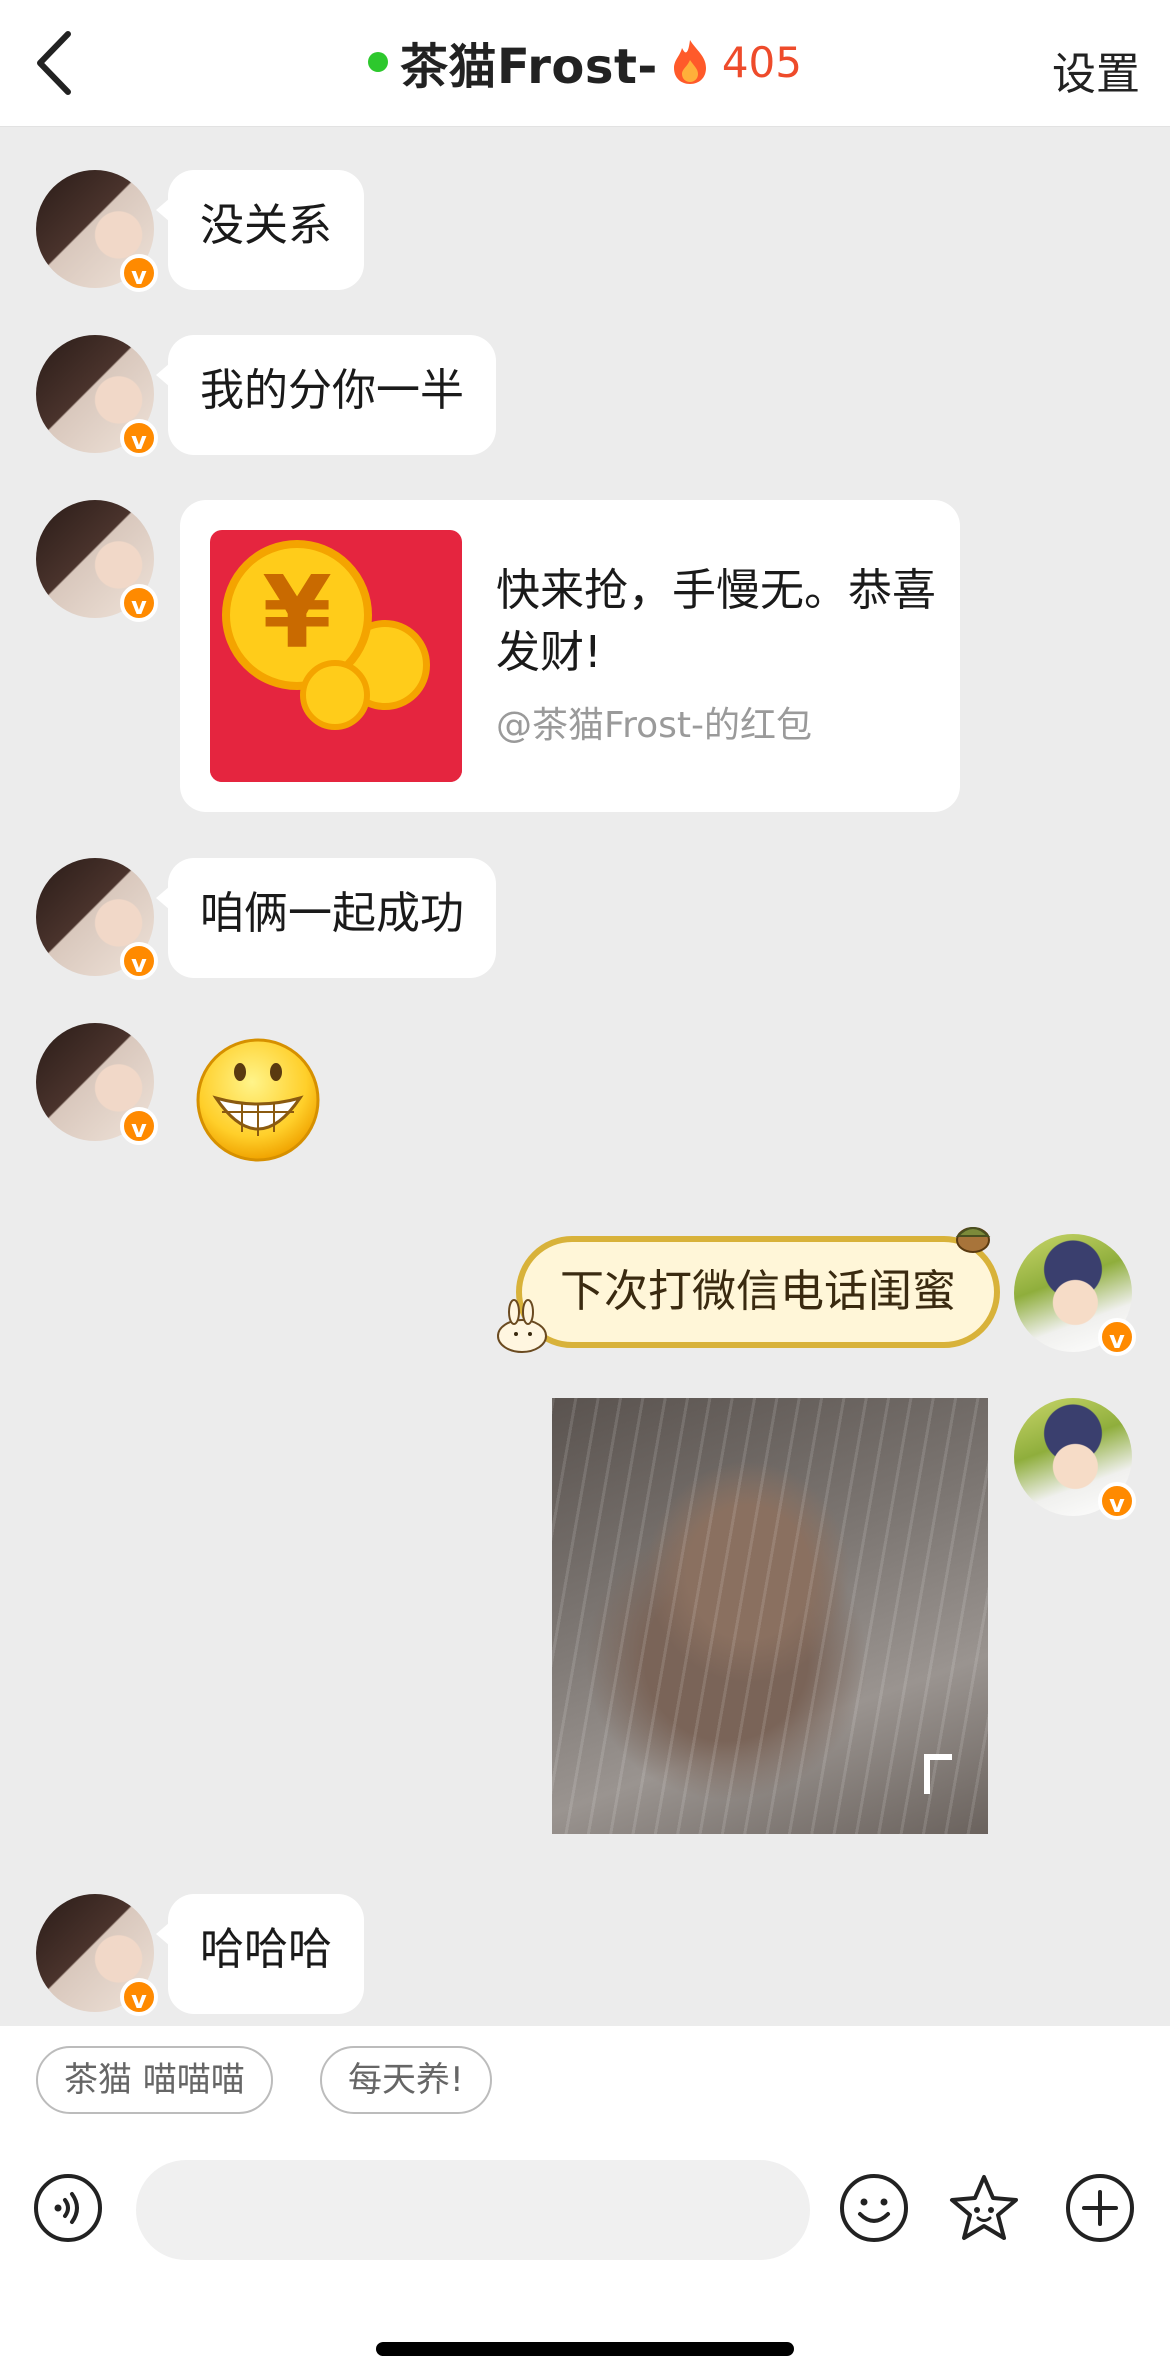  Describe the element at coordinates (378, 62) in the screenshot. I see `online-status-dot` at that location.